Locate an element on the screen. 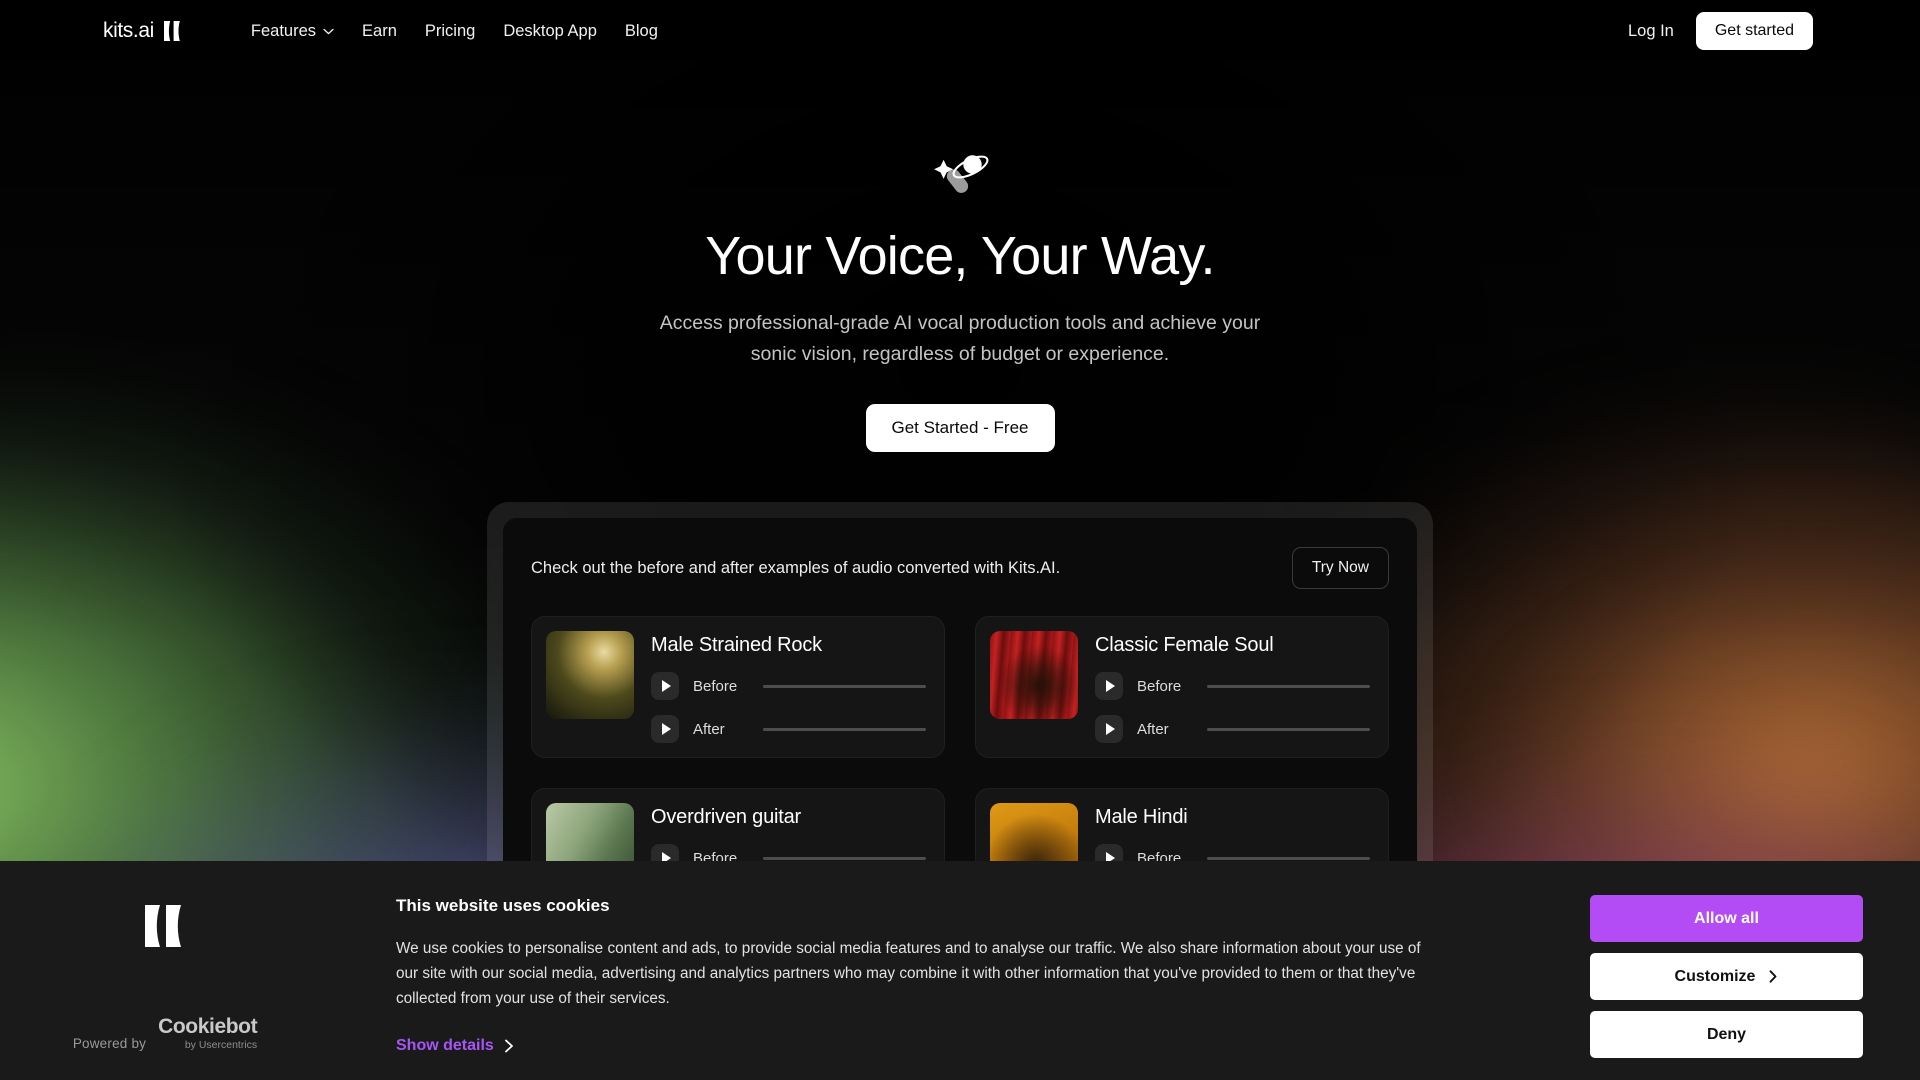 This screenshot has width=1920, height=1080. get-started-button: Get started is located at coordinates (1754, 31).